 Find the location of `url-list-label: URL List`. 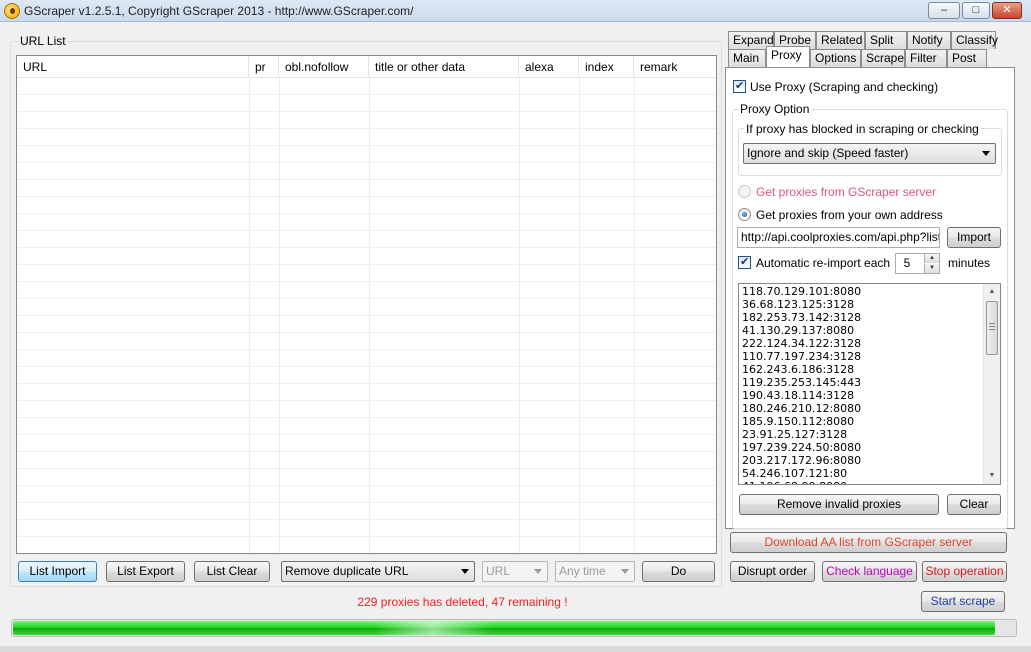

url-list-label: URL List is located at coordinates (43, 41).